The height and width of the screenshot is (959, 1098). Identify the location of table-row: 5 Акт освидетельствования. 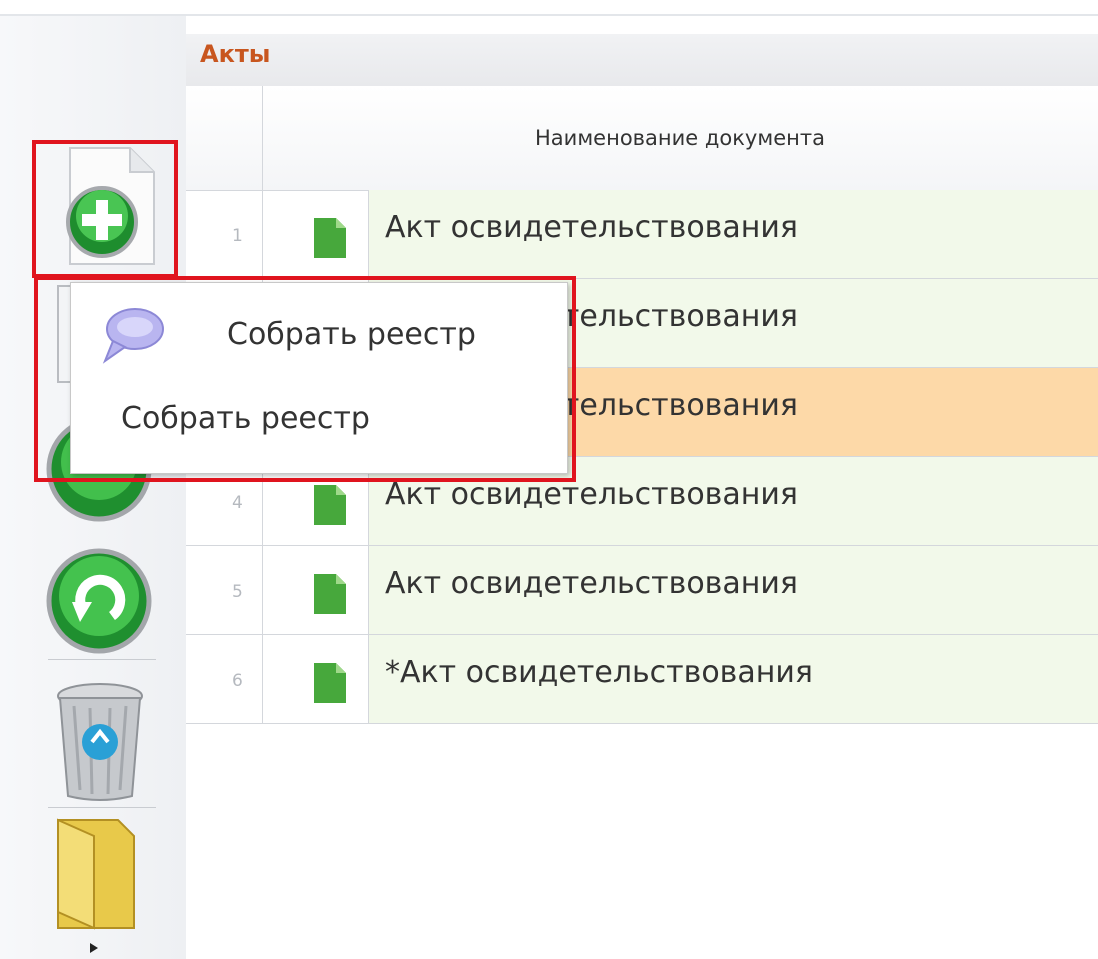
(642, 590).